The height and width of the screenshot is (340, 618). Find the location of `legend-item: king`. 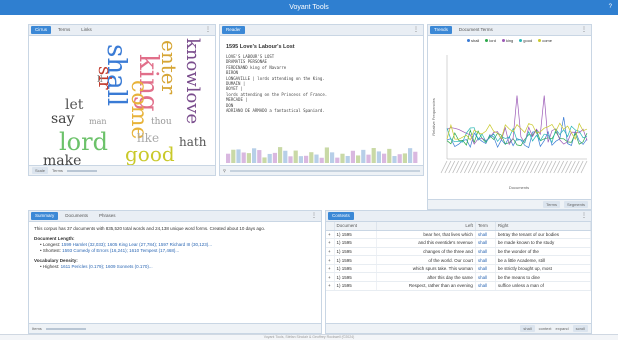

legend-item: king is located at coordinates (507, 40).